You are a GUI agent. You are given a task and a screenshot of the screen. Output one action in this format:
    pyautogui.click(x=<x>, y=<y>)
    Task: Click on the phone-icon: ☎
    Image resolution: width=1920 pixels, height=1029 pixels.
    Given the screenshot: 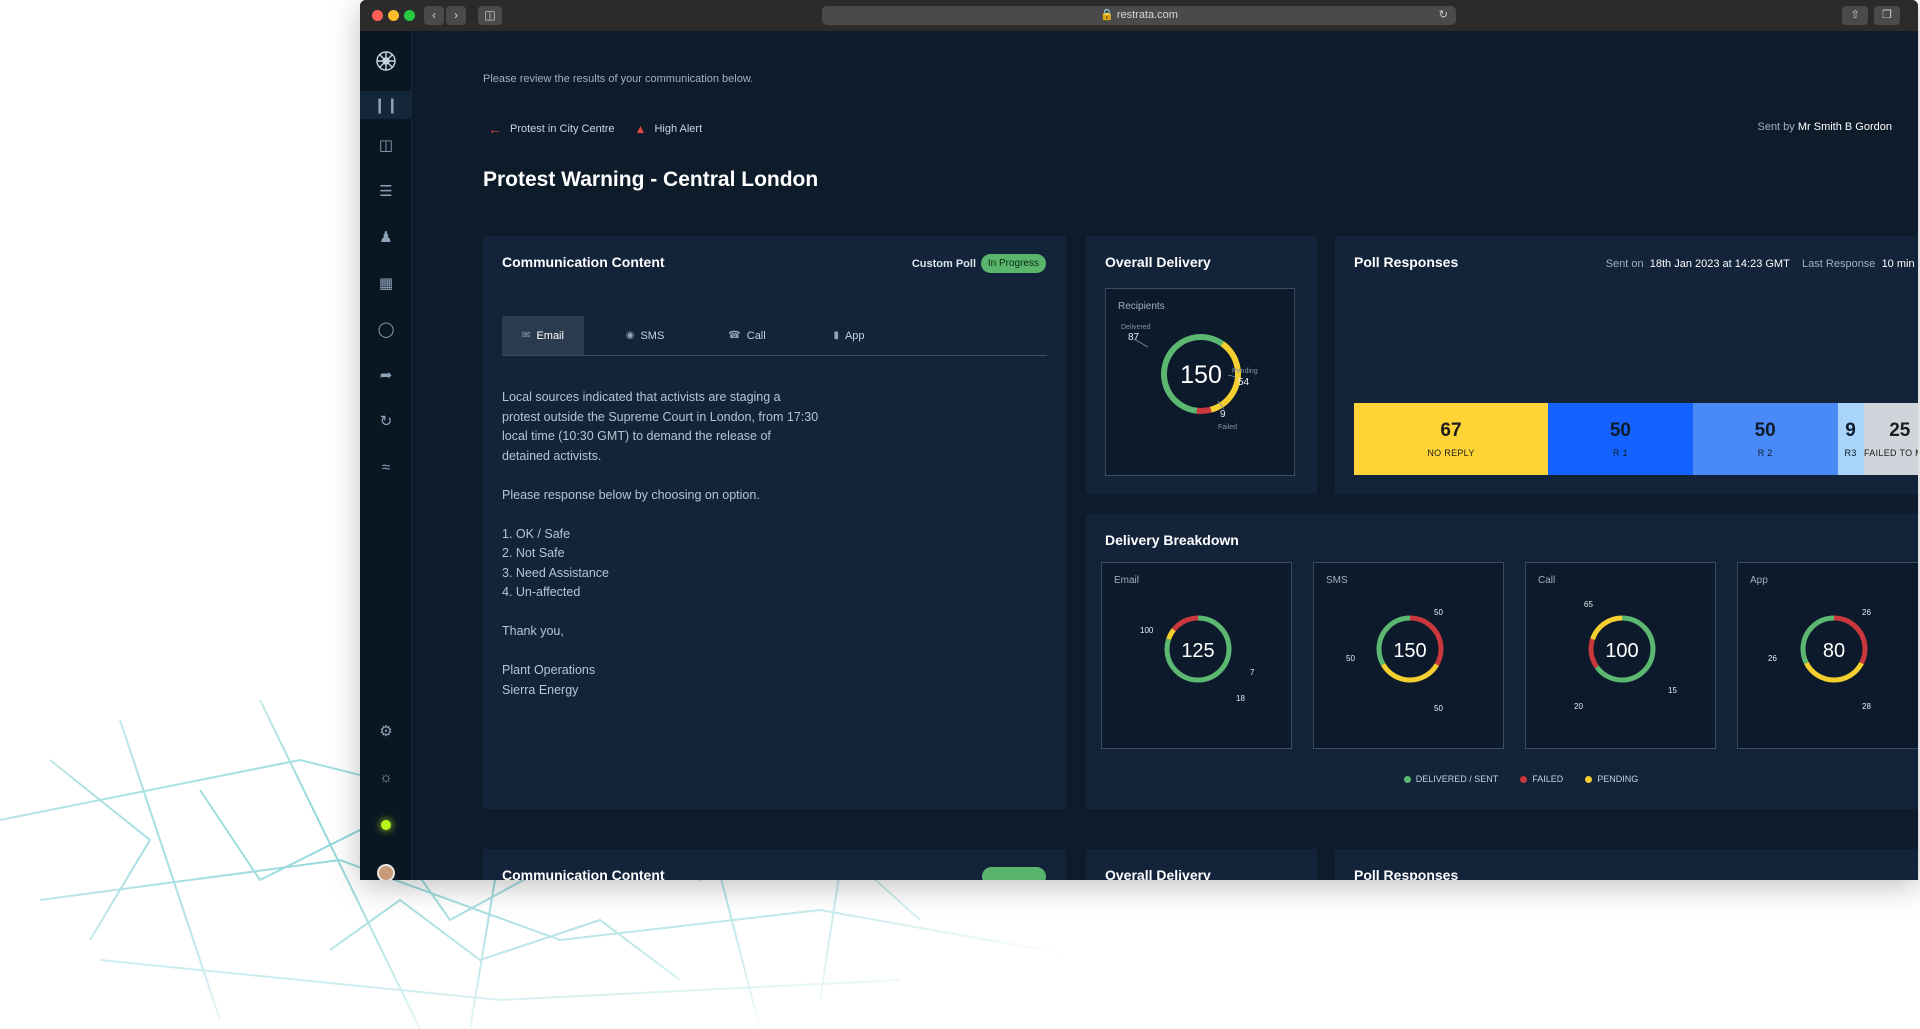 What is the action you would take?
    pyautogui.click(x=734, y=335)
    